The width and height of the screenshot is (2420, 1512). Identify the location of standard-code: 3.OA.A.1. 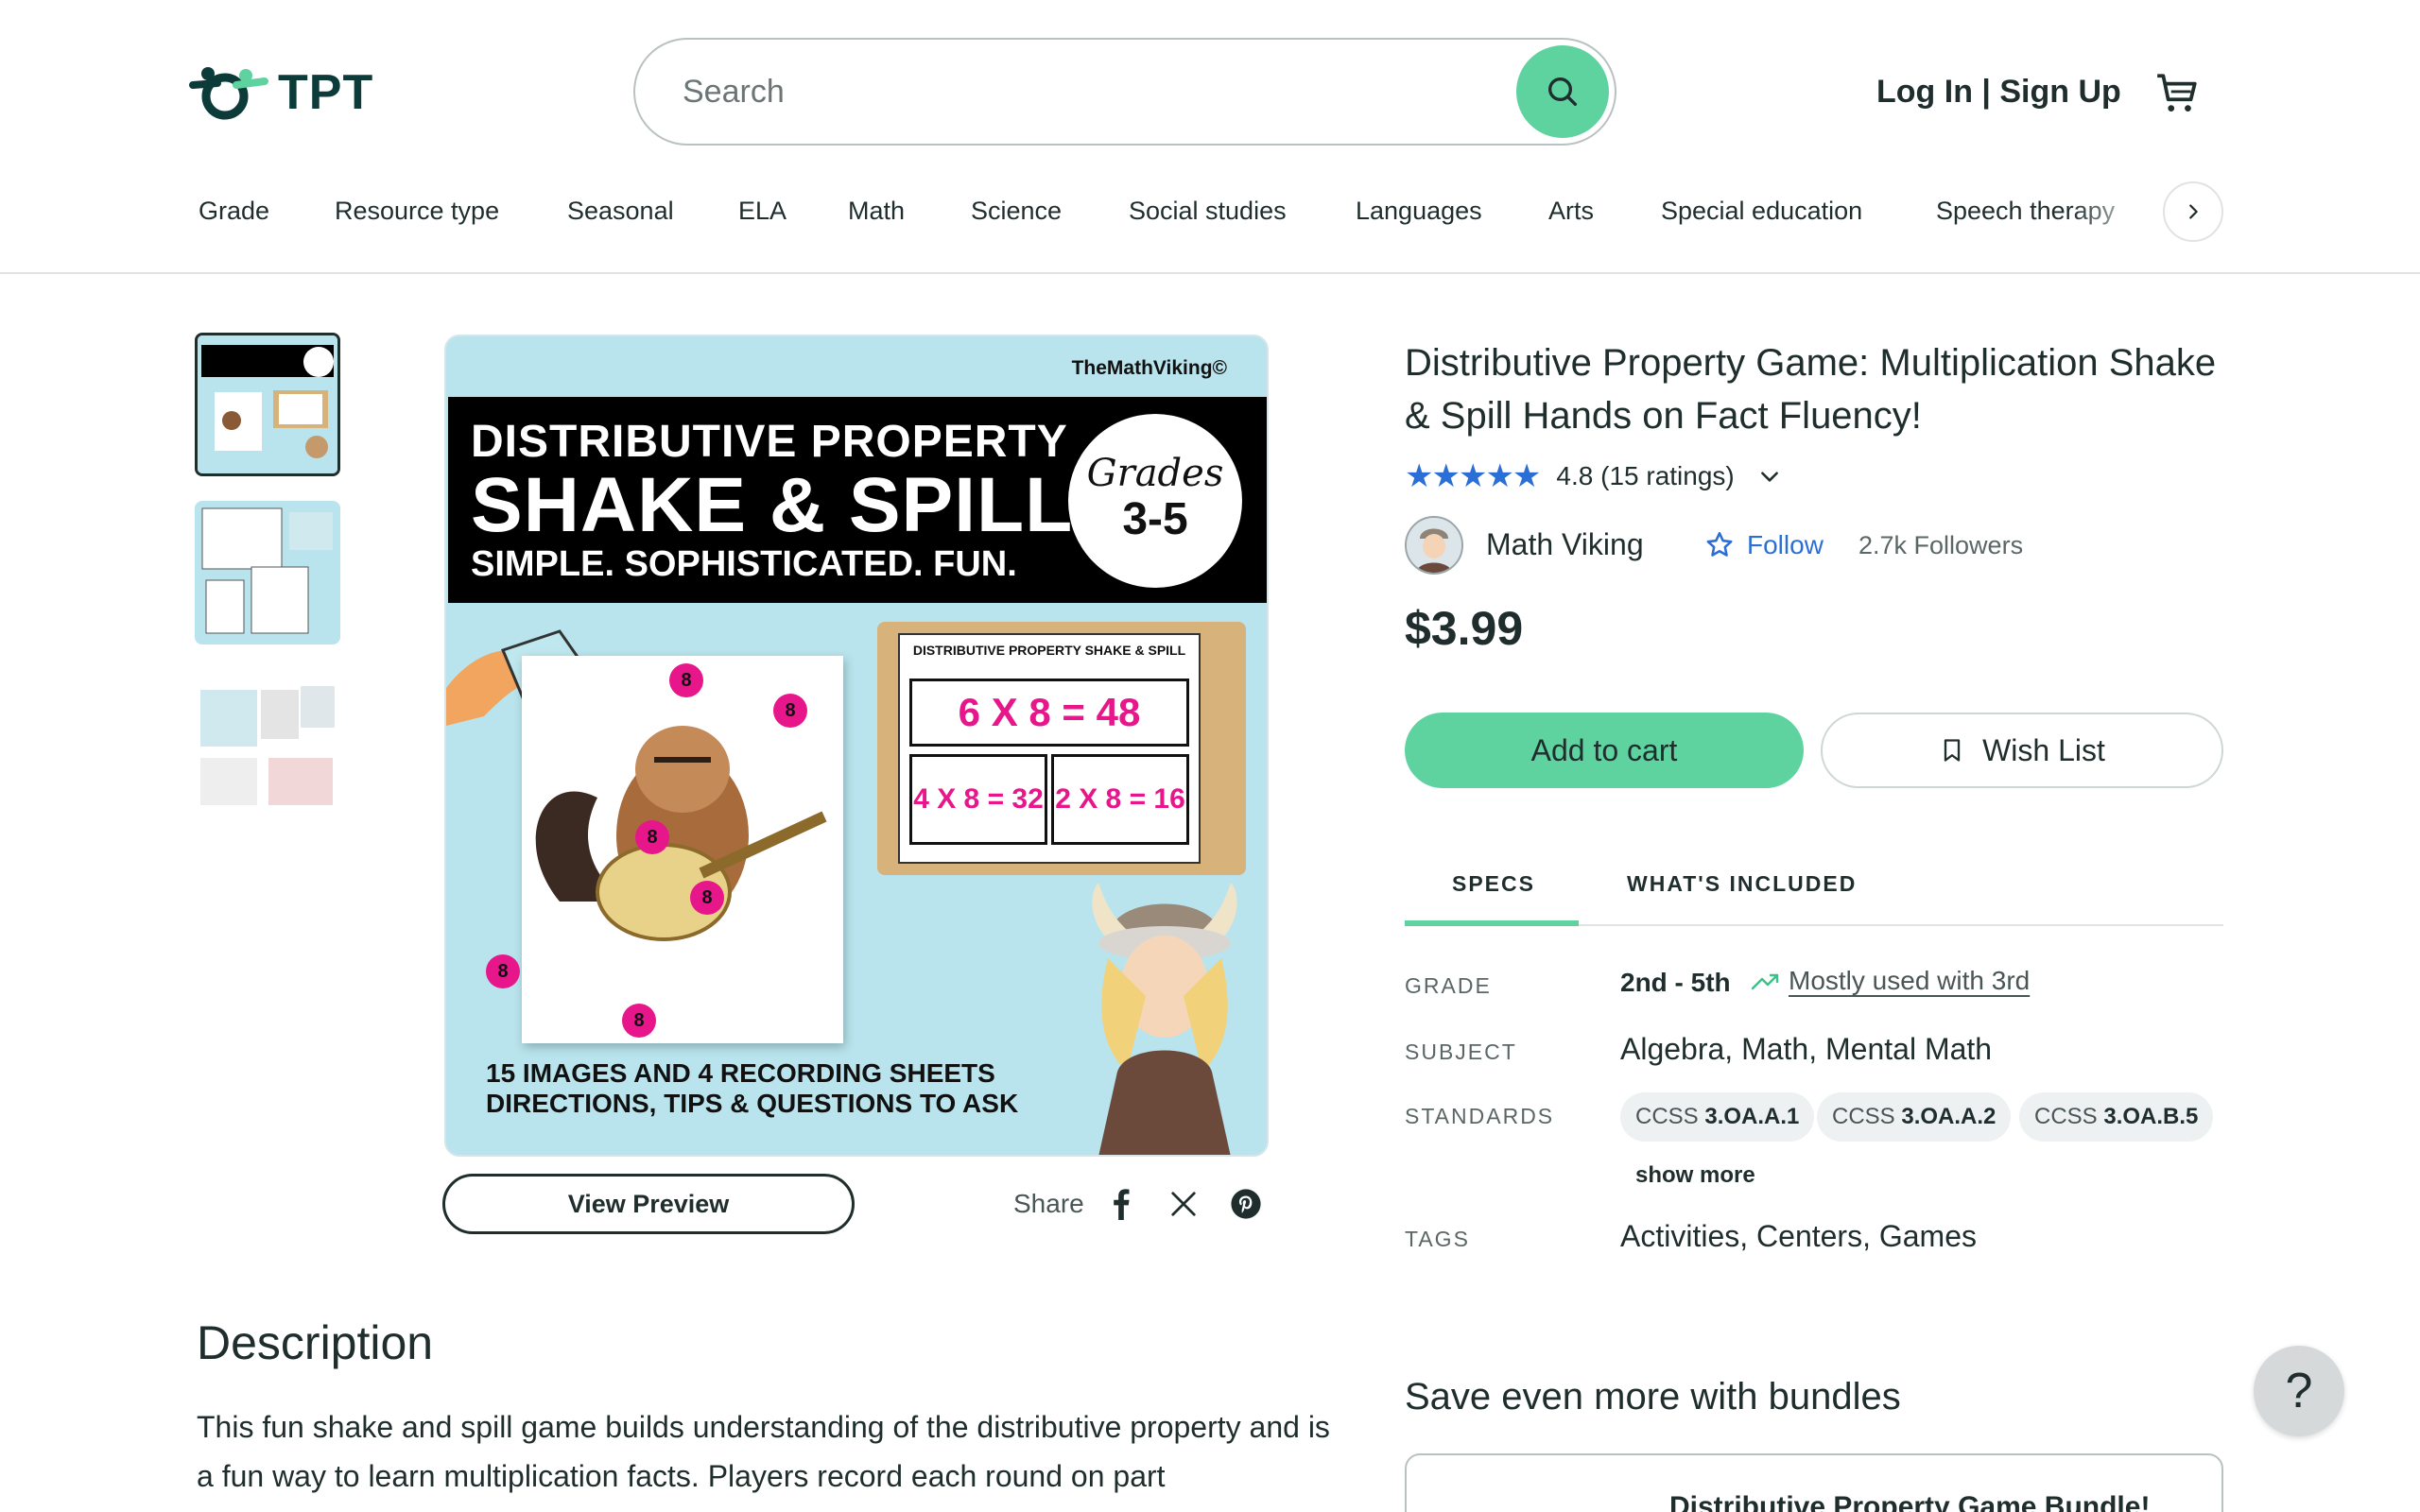
(1752, 1116).